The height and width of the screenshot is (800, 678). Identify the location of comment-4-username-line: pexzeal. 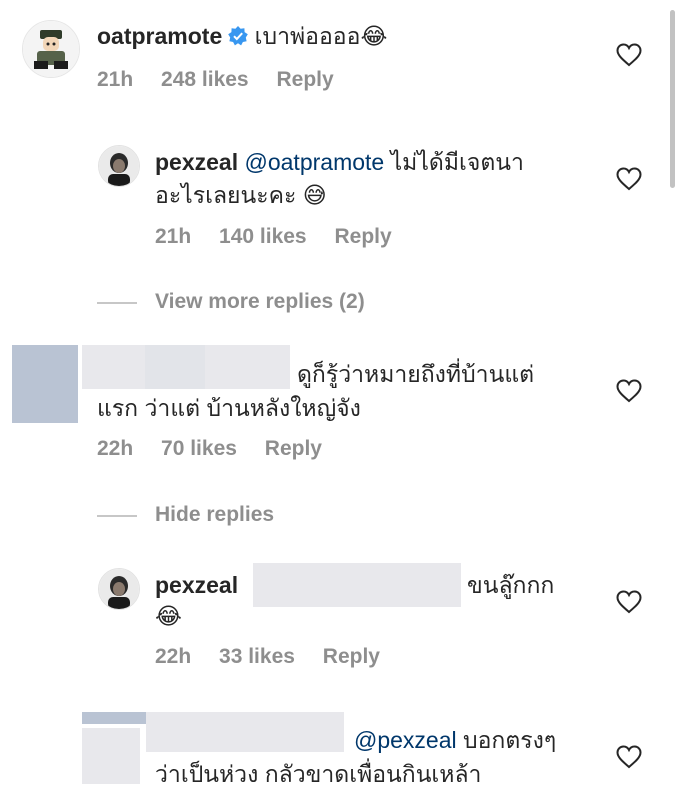
(196, 585).